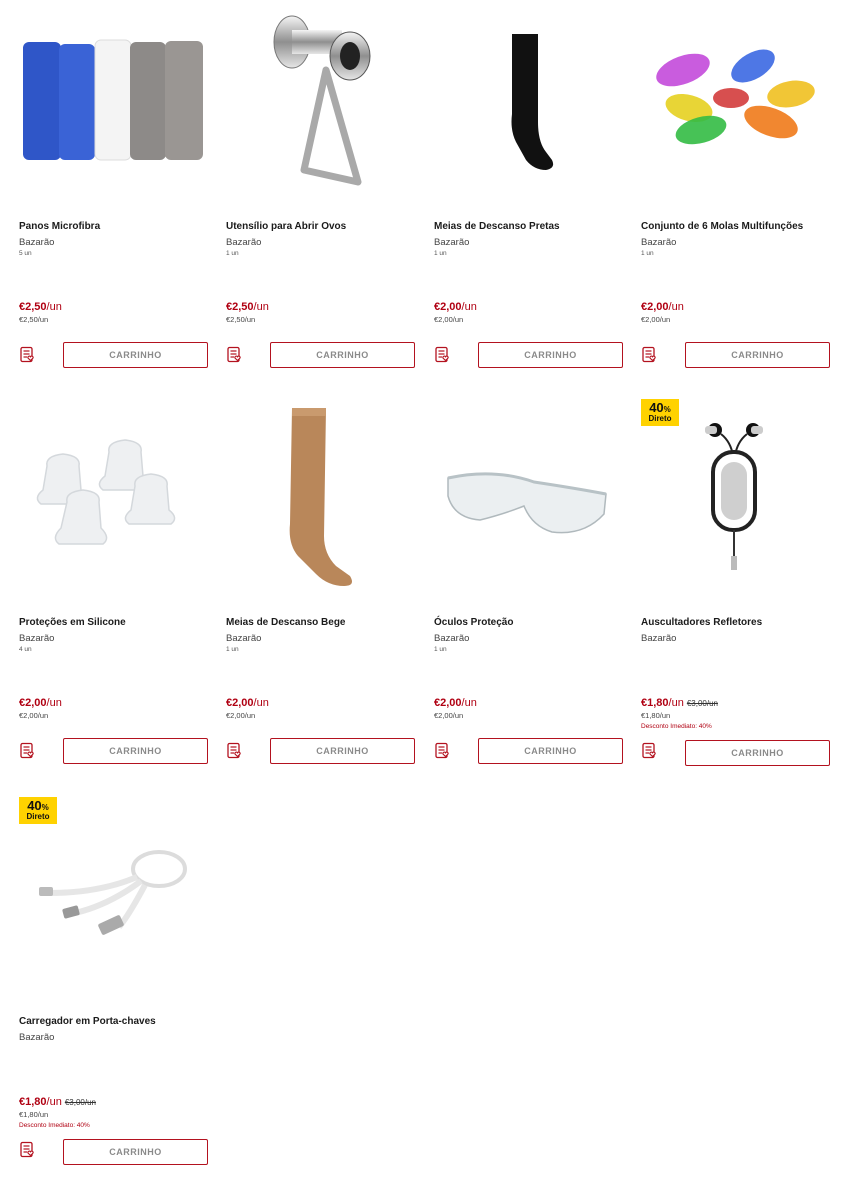  I want to click on product-name: Meias de Descanso Pretas, so click(497, 226).